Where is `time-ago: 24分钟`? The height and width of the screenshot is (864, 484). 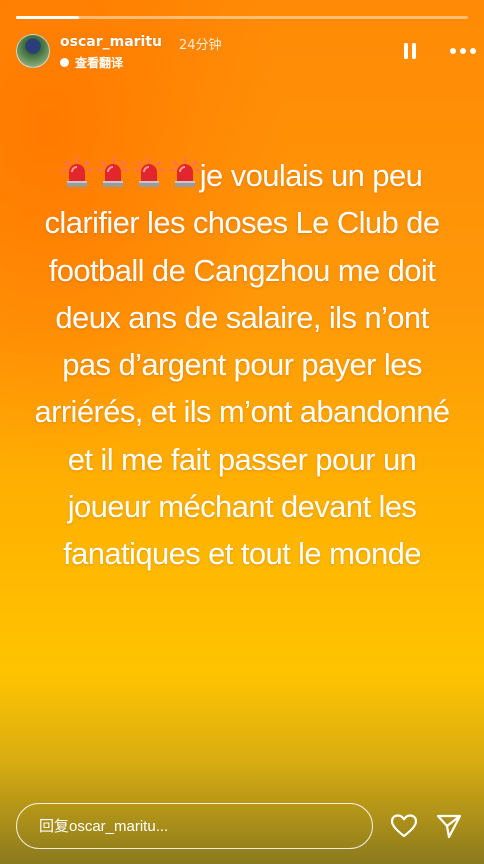
time-ago: 24分钟 is located at coordinates (200, 45).